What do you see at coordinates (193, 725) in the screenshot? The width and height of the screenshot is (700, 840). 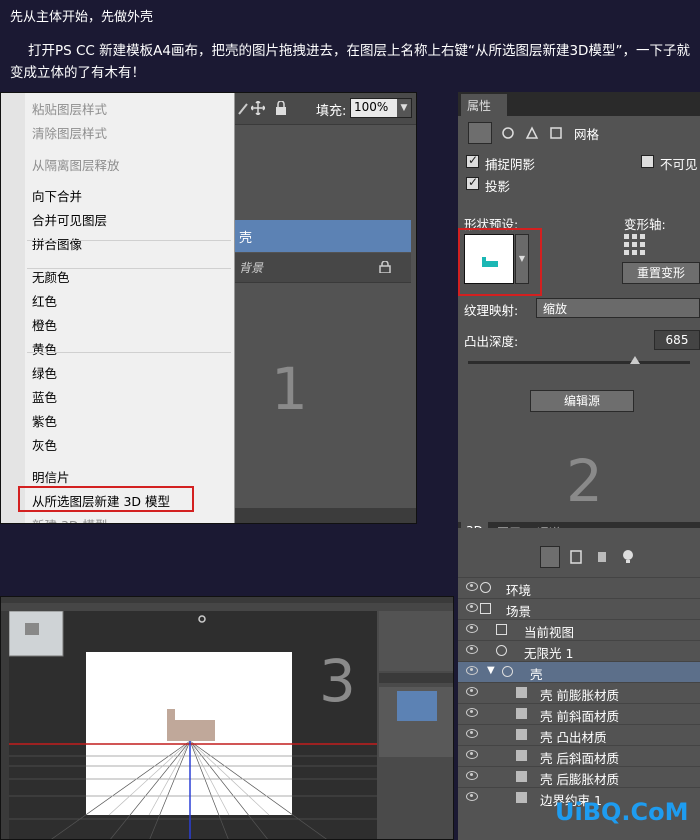 I see `3d-scene-render` at bounding box center [193, 725].